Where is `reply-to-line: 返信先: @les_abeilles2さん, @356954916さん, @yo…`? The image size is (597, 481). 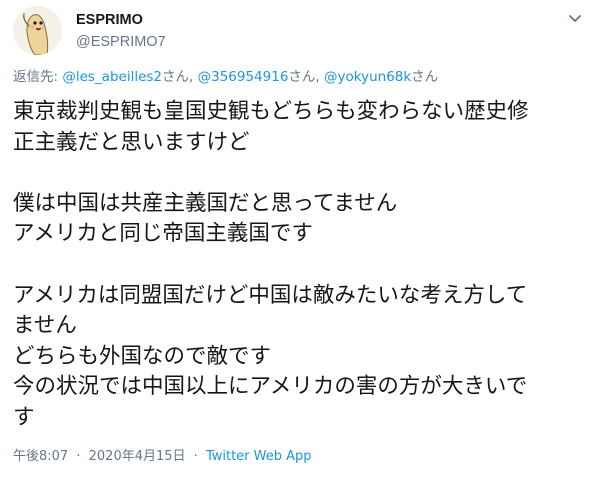
reply-to-line: 返信先: @les_abeilles2さん, @356954916さん, @yo… is located at coordinates (225, 77).